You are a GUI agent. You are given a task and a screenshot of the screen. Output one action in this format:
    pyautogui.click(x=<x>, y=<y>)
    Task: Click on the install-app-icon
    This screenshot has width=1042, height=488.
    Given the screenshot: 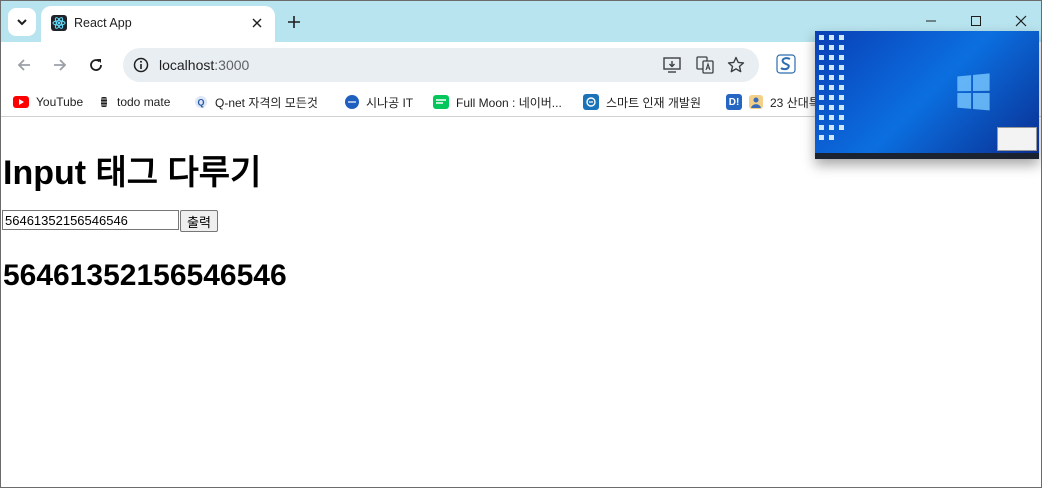 What is the action you would take?
    pyautogui.click(x=672, y=65)
    